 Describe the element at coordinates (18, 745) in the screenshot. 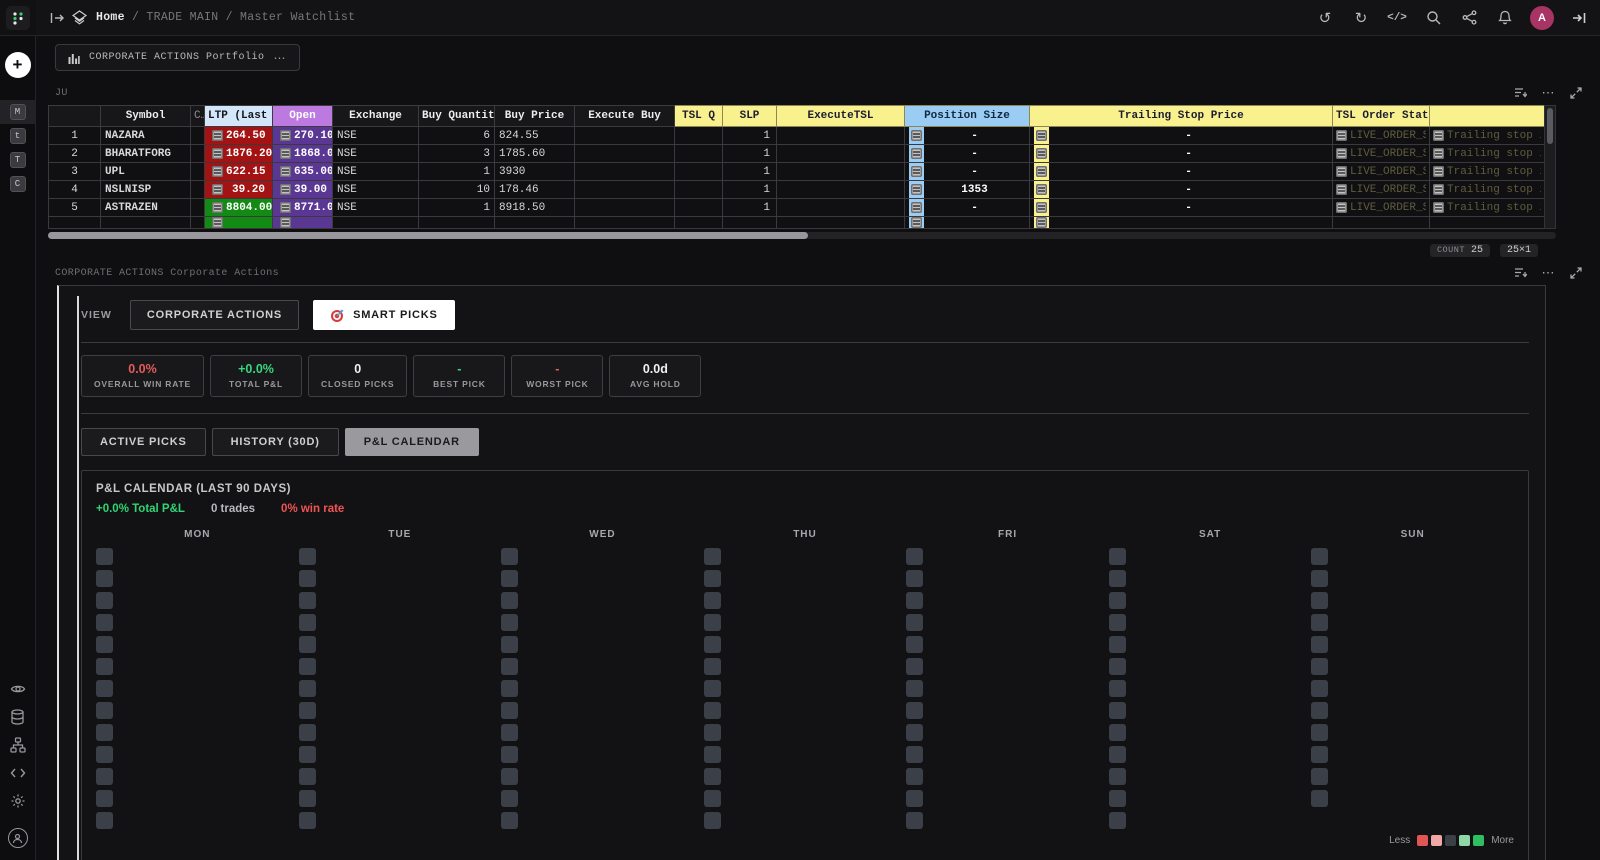

I see `schema-icon` at that location.